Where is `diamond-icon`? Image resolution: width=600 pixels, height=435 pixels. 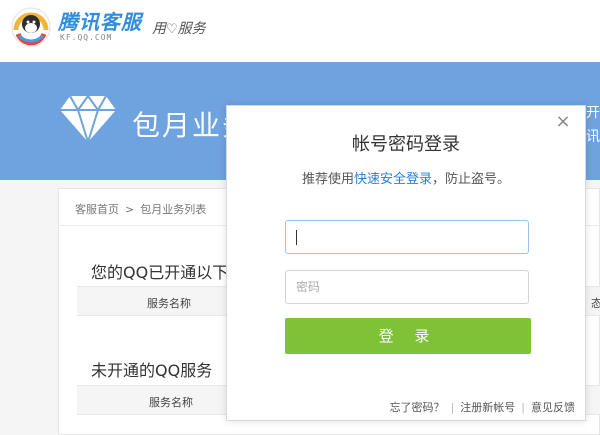
diamond-icon is located at coordinates (88, 119).